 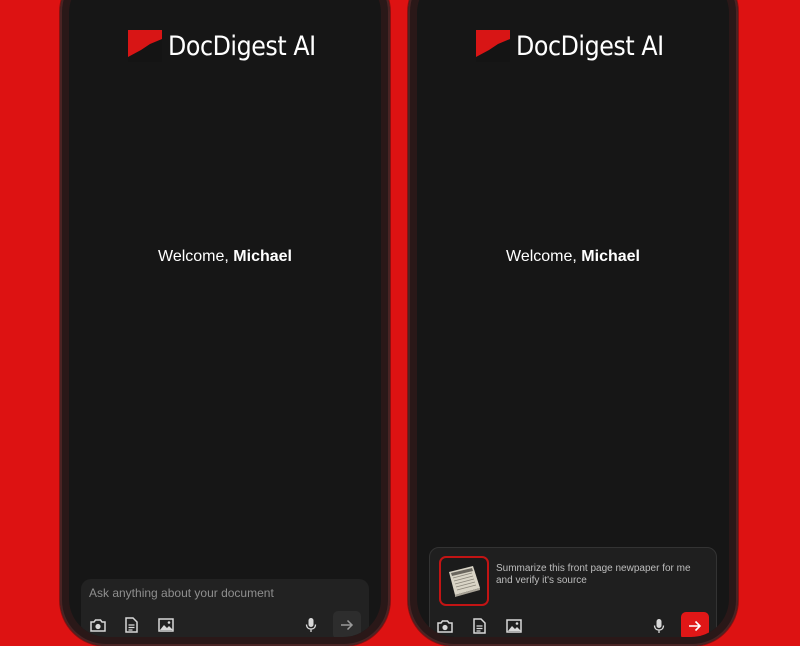 I want to click on chat-input-placeholder: Ask anything about your document, so click(x=181, y=593).